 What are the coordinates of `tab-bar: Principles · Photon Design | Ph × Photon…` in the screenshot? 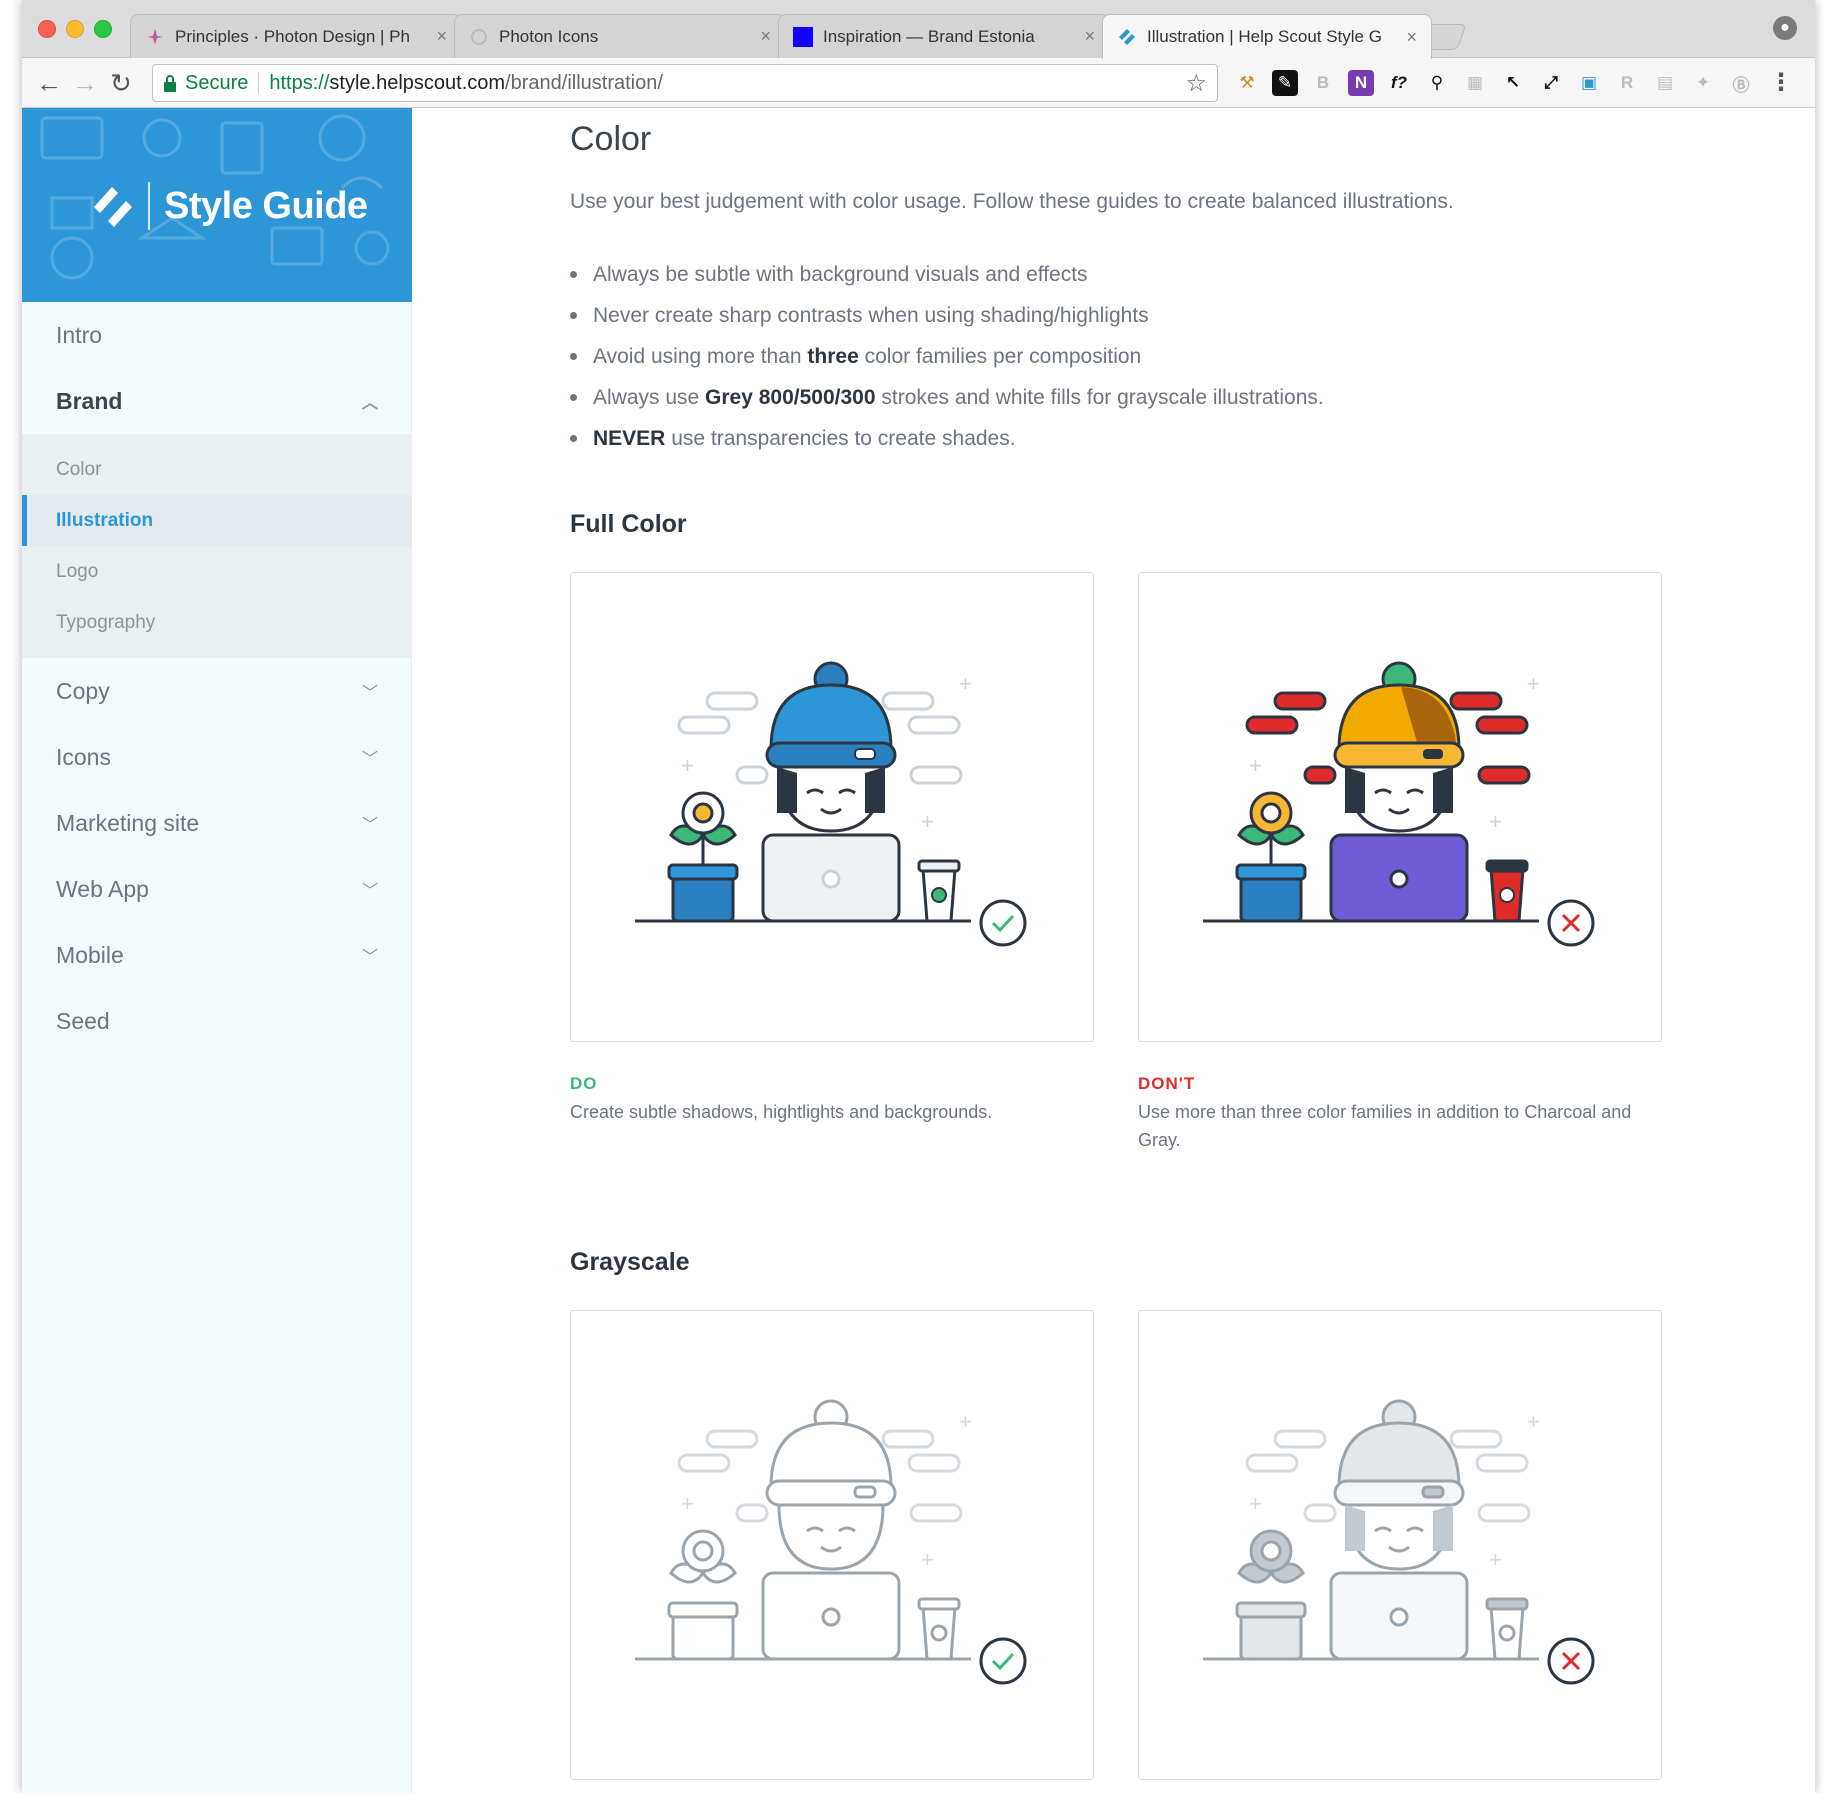 It's located at (918, 29).